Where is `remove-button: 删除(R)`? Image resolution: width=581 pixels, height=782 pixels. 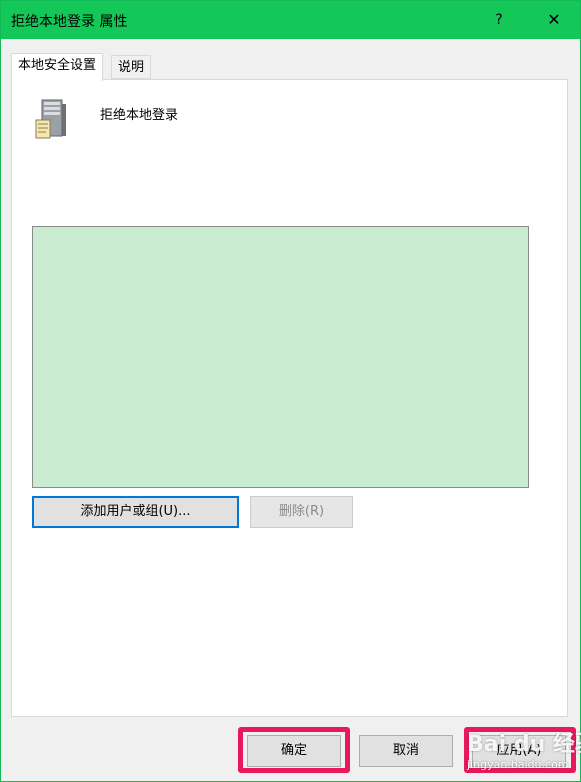
remove-button: 删除(R) is located at coordinates (301, 512).